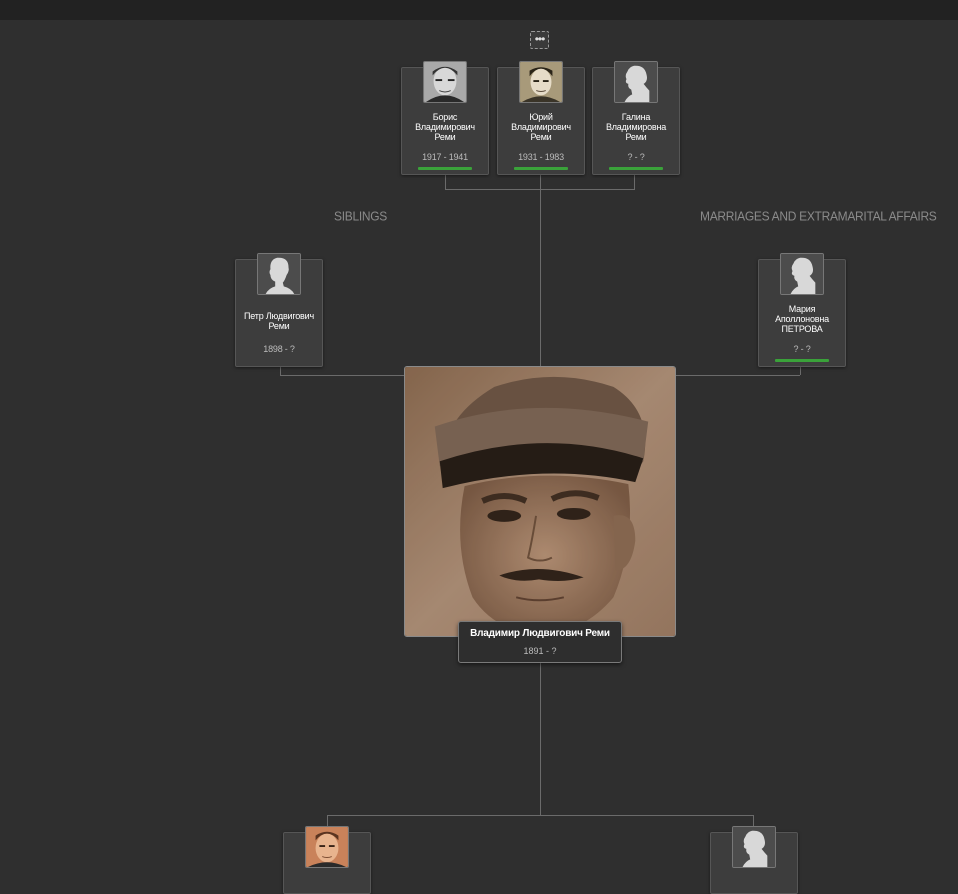  I want to click on person-dates: 1931 - 1983, so click(541, 157).